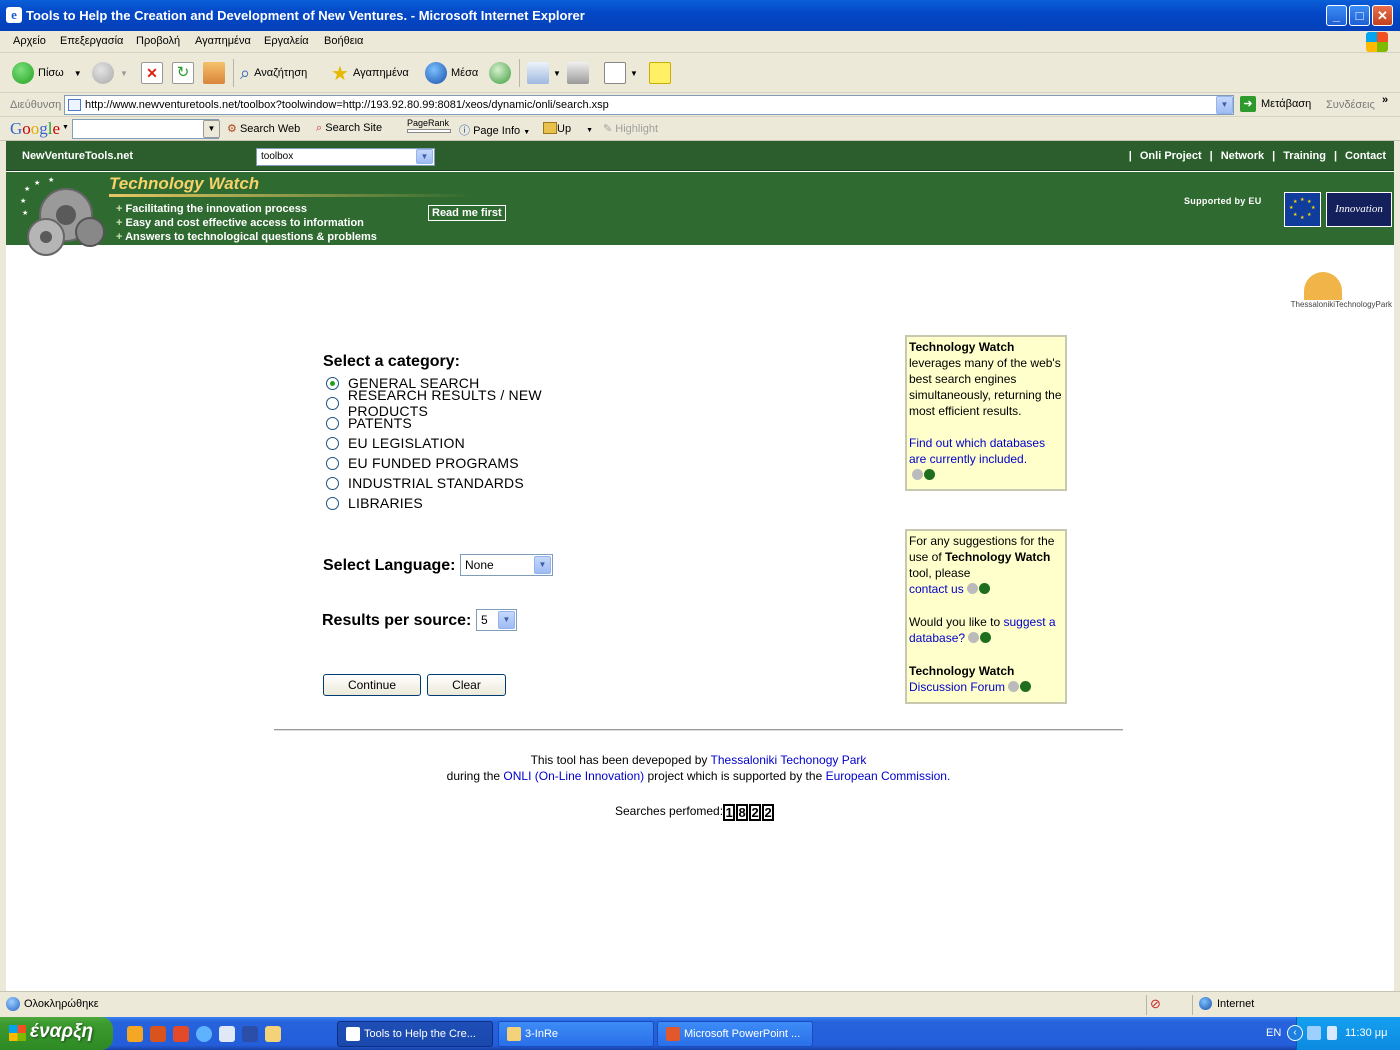 This screenshot has width=1400, height=1050. Describe the element at coordinates (110, 73) in the screenshot. I see `forward-button: ▼` at that location.